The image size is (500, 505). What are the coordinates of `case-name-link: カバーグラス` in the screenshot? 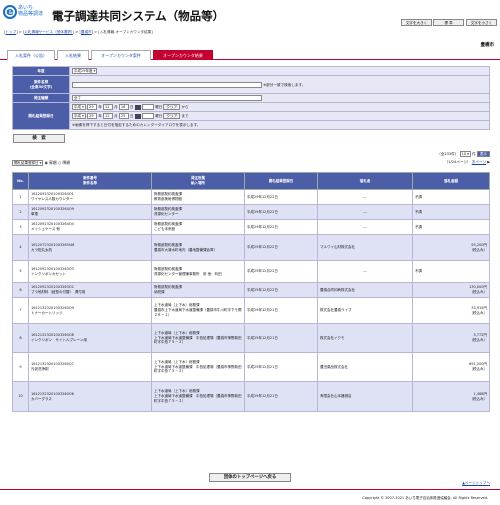 It's located at (41, 399).